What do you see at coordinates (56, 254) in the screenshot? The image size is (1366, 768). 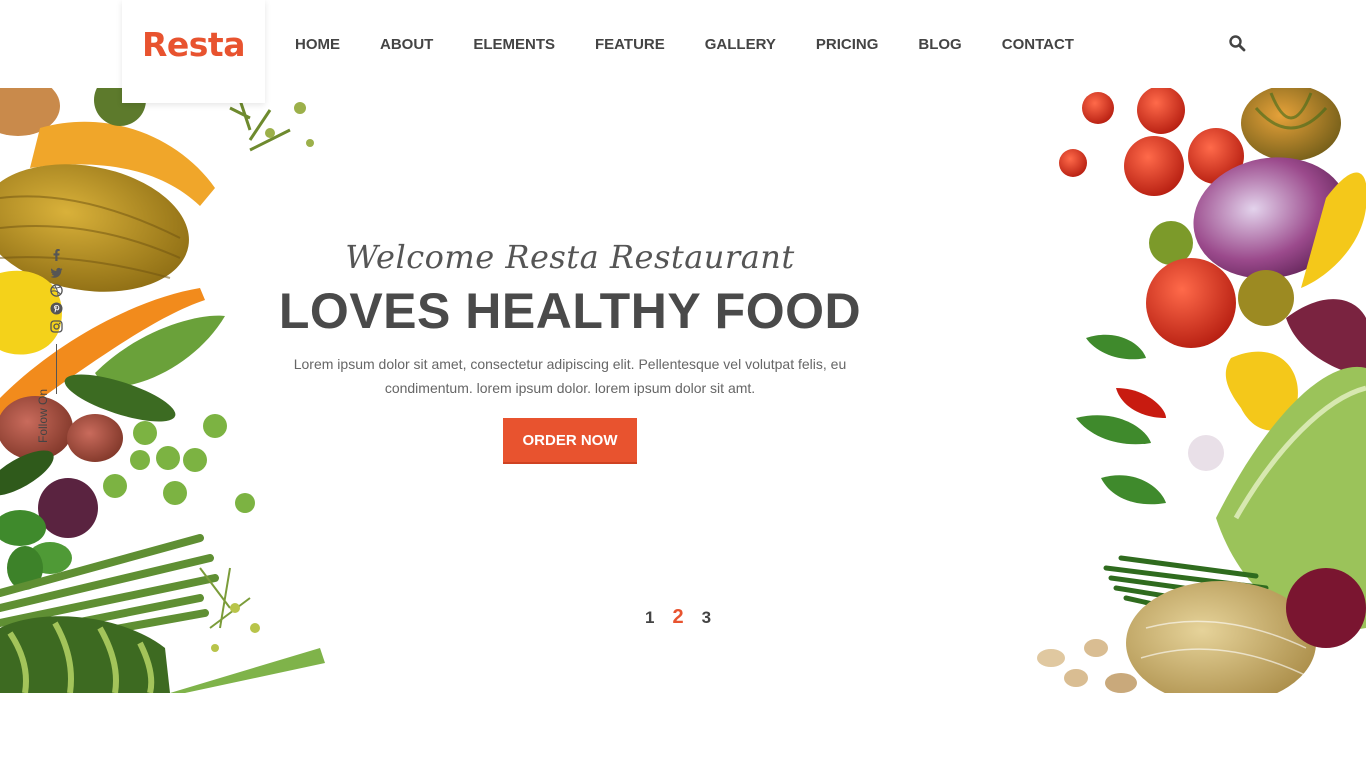 I see `facebook-icon` at bounding box center [56, 254].